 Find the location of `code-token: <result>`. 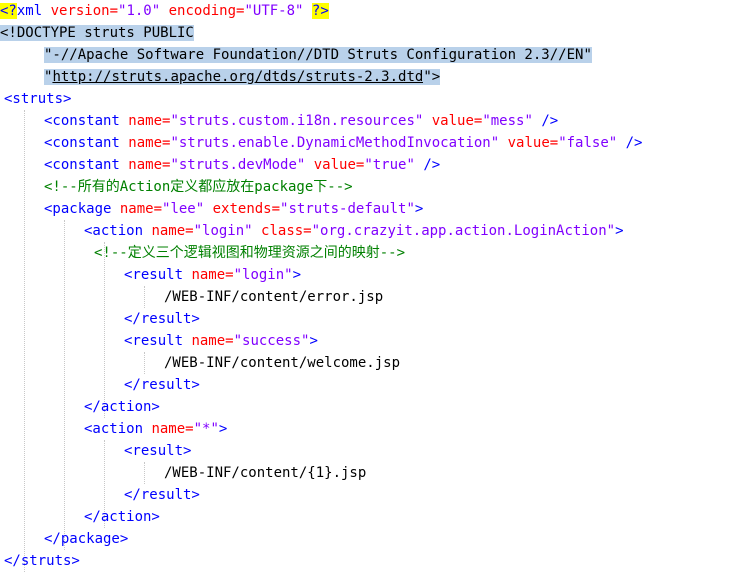

code-token: <result> is located at coordinates (158, 451).